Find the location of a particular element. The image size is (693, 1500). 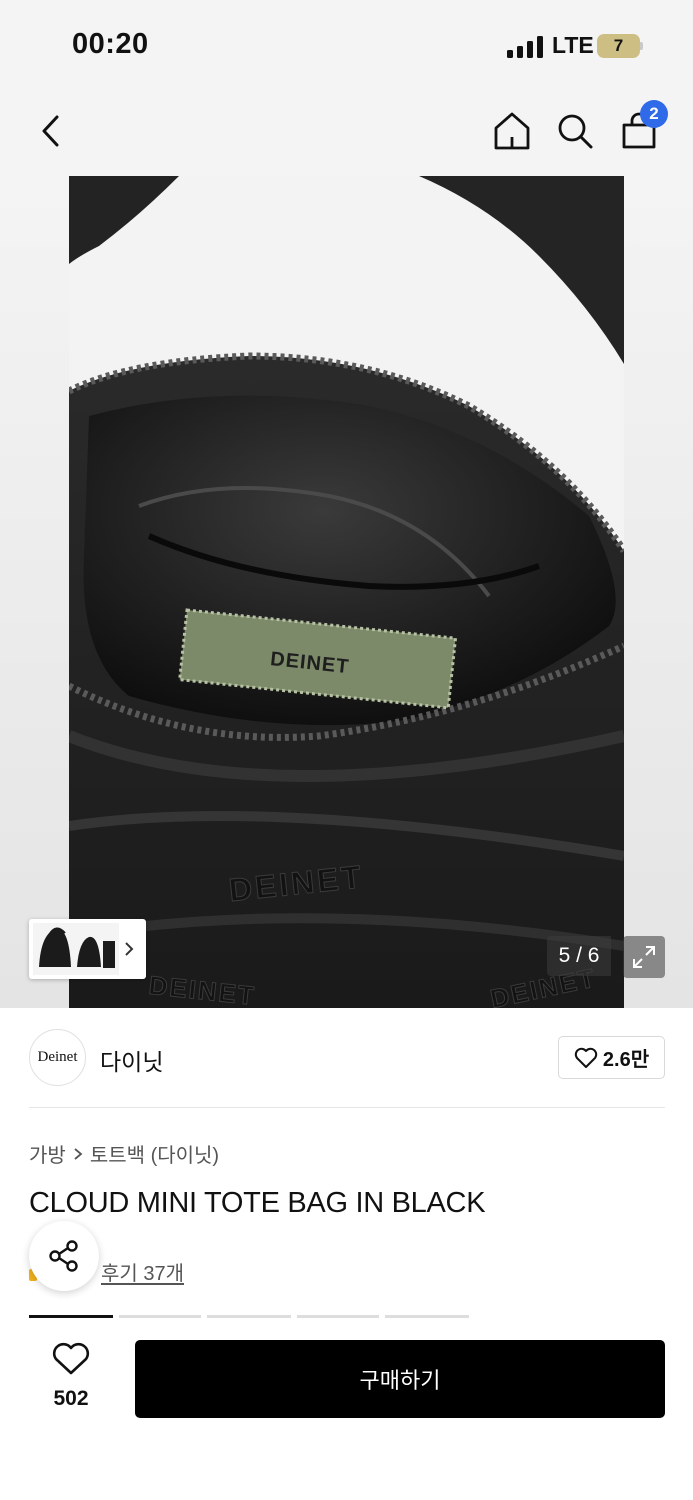

network-type: LTE is located at coordinates (573, 45).